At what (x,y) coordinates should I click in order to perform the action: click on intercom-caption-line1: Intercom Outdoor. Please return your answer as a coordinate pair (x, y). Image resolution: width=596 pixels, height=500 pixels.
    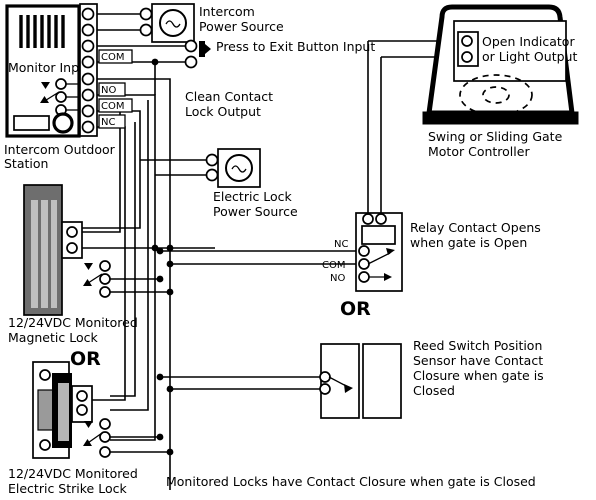
    Looking at the image, I should click on (60, 149).